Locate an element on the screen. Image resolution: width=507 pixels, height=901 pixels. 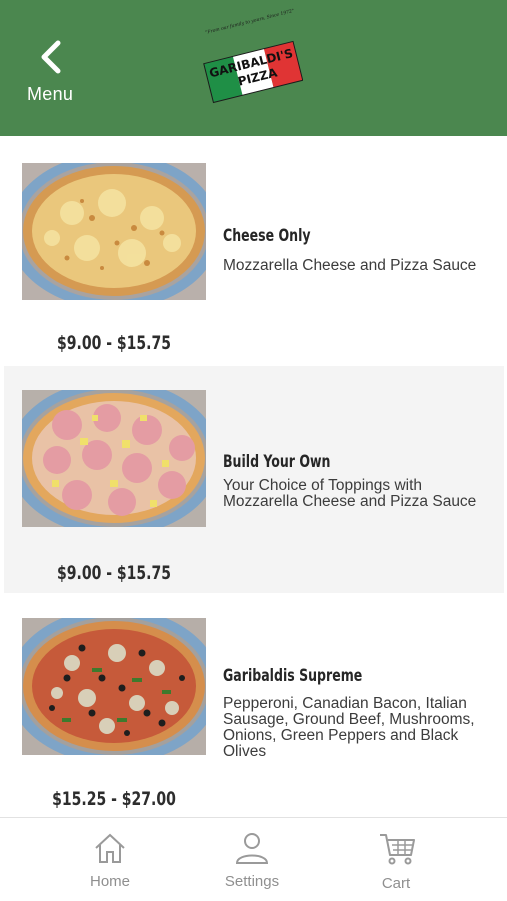
item-price: $15.25 - $27.00 is located at coordinates (114, 799).